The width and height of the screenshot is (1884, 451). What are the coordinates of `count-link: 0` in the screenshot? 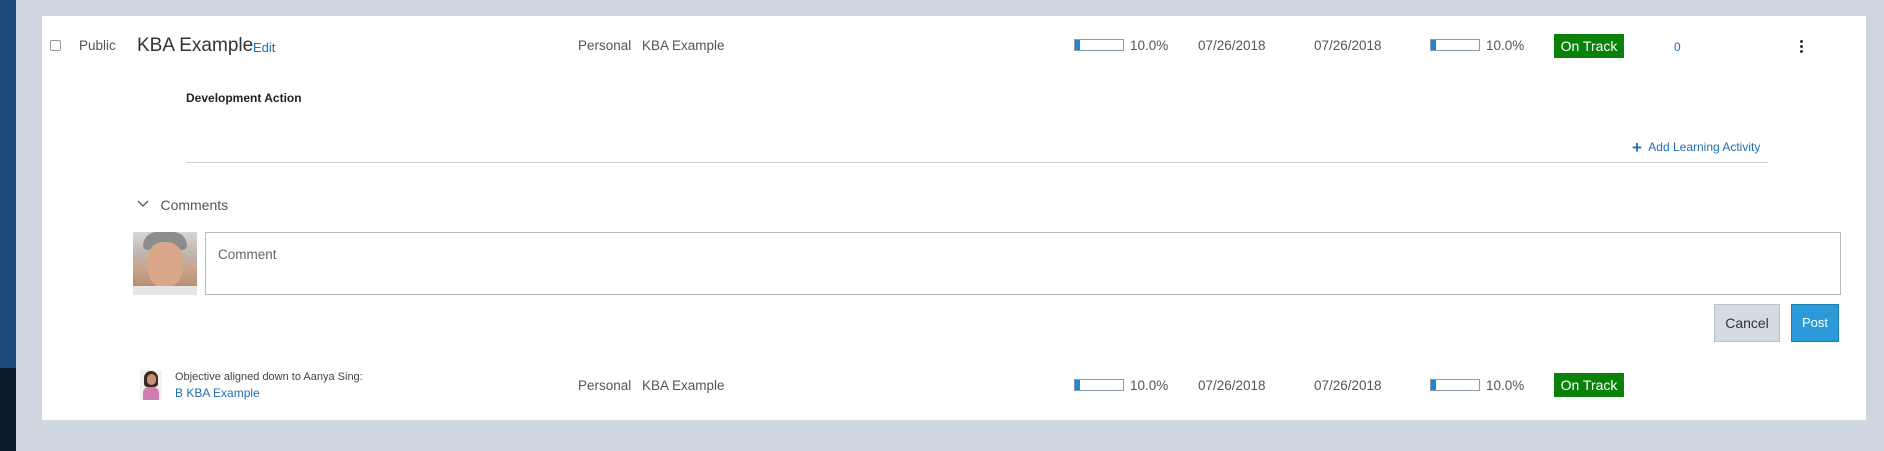 It's located at (1677, 47).